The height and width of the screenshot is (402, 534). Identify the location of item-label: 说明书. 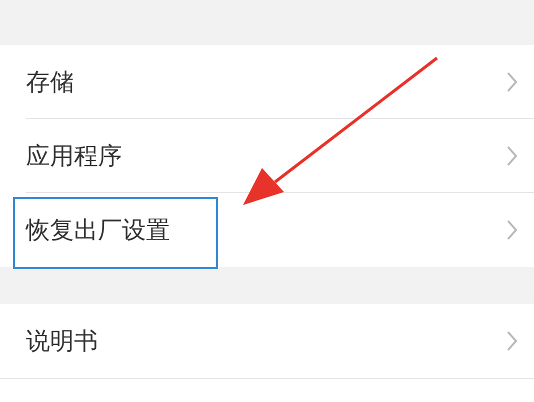
(62, 341).